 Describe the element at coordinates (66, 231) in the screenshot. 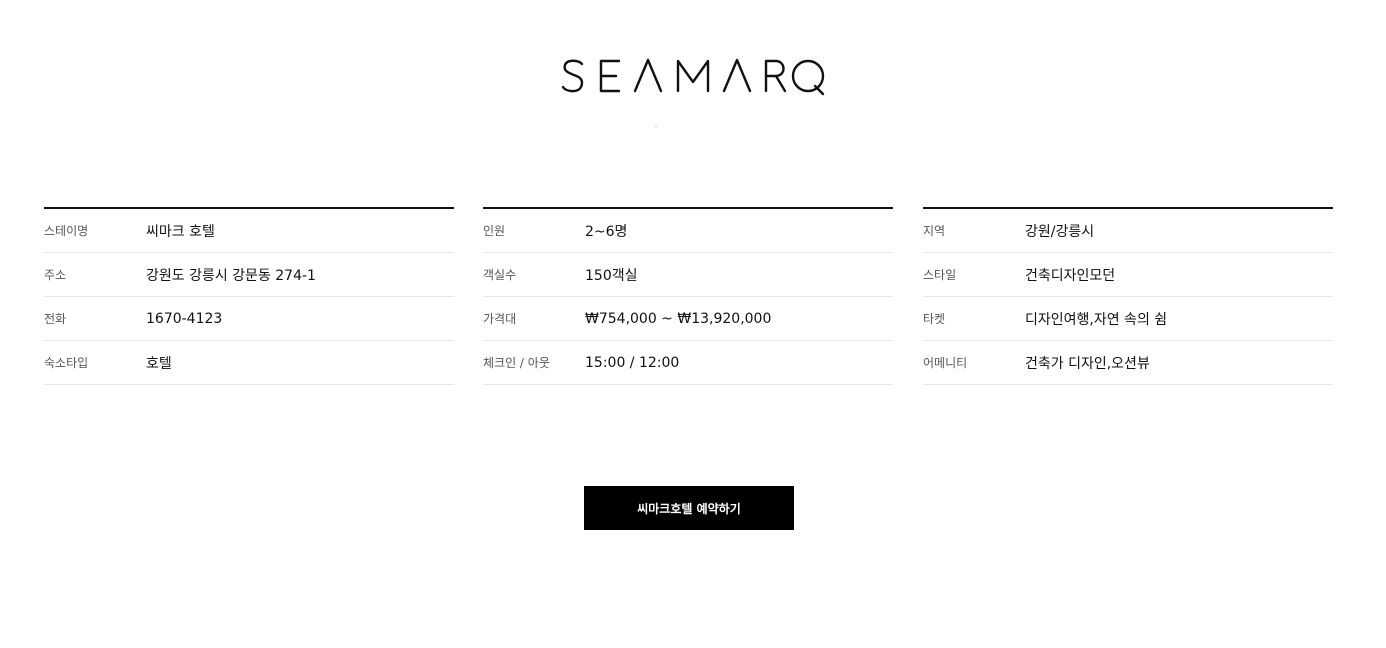

I see `info-label: 스테이명` at that location.